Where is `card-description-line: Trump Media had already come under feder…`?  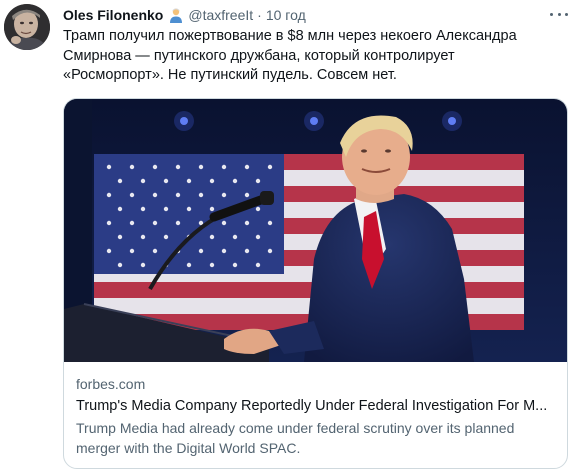
card-description-line: Trump Media had already come under feder… is located at coordinates (295, 428).